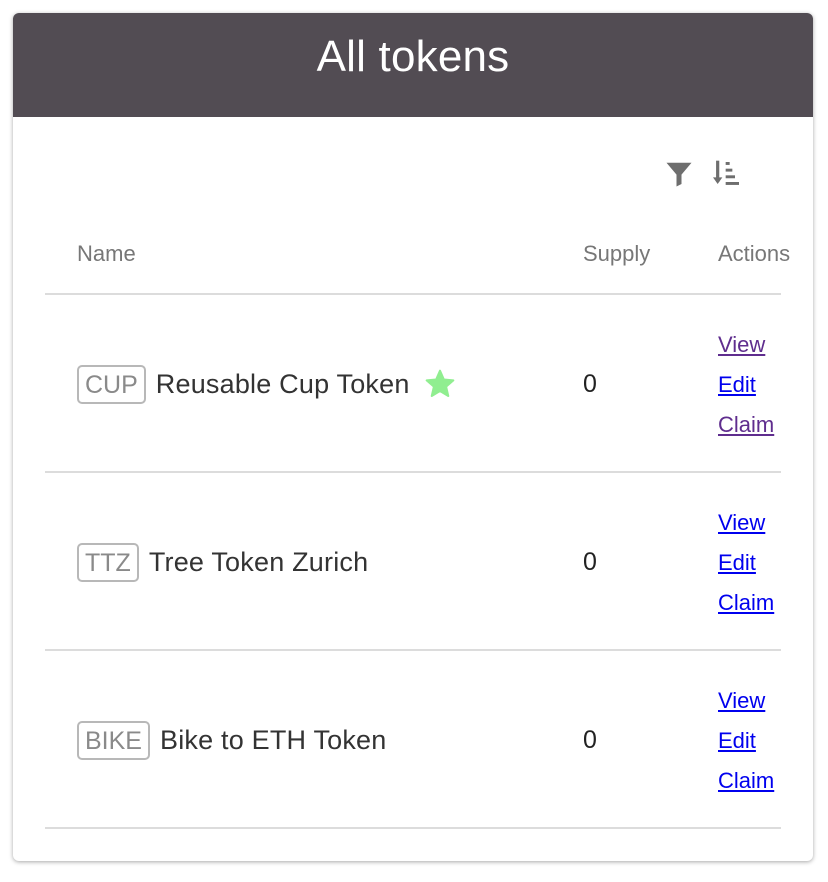 This screenshot has height=882, width=828. Describe the element at coordinates (111, 384) in the screenshot. I see `token-symbol-badge: CUP` at that location.